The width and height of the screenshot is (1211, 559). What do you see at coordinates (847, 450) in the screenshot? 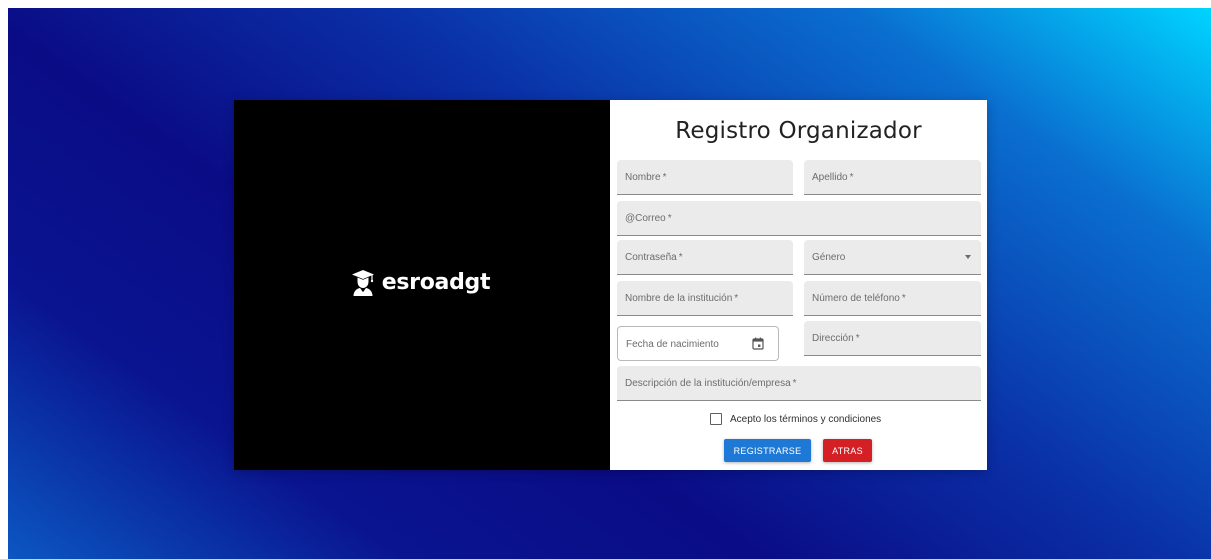
I see `back-button: ATRAS` at bounding box center [847, 450].